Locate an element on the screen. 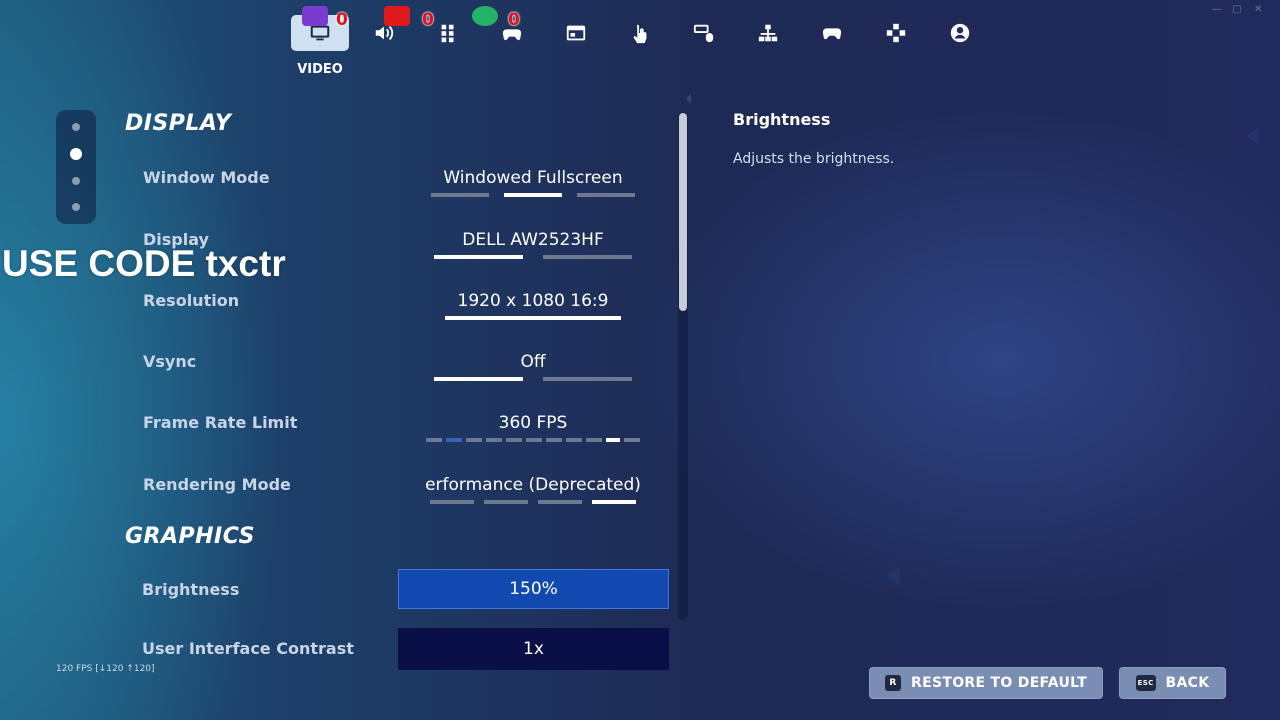  top-nav: 0 0 0 is located at coordinates (639, 31).